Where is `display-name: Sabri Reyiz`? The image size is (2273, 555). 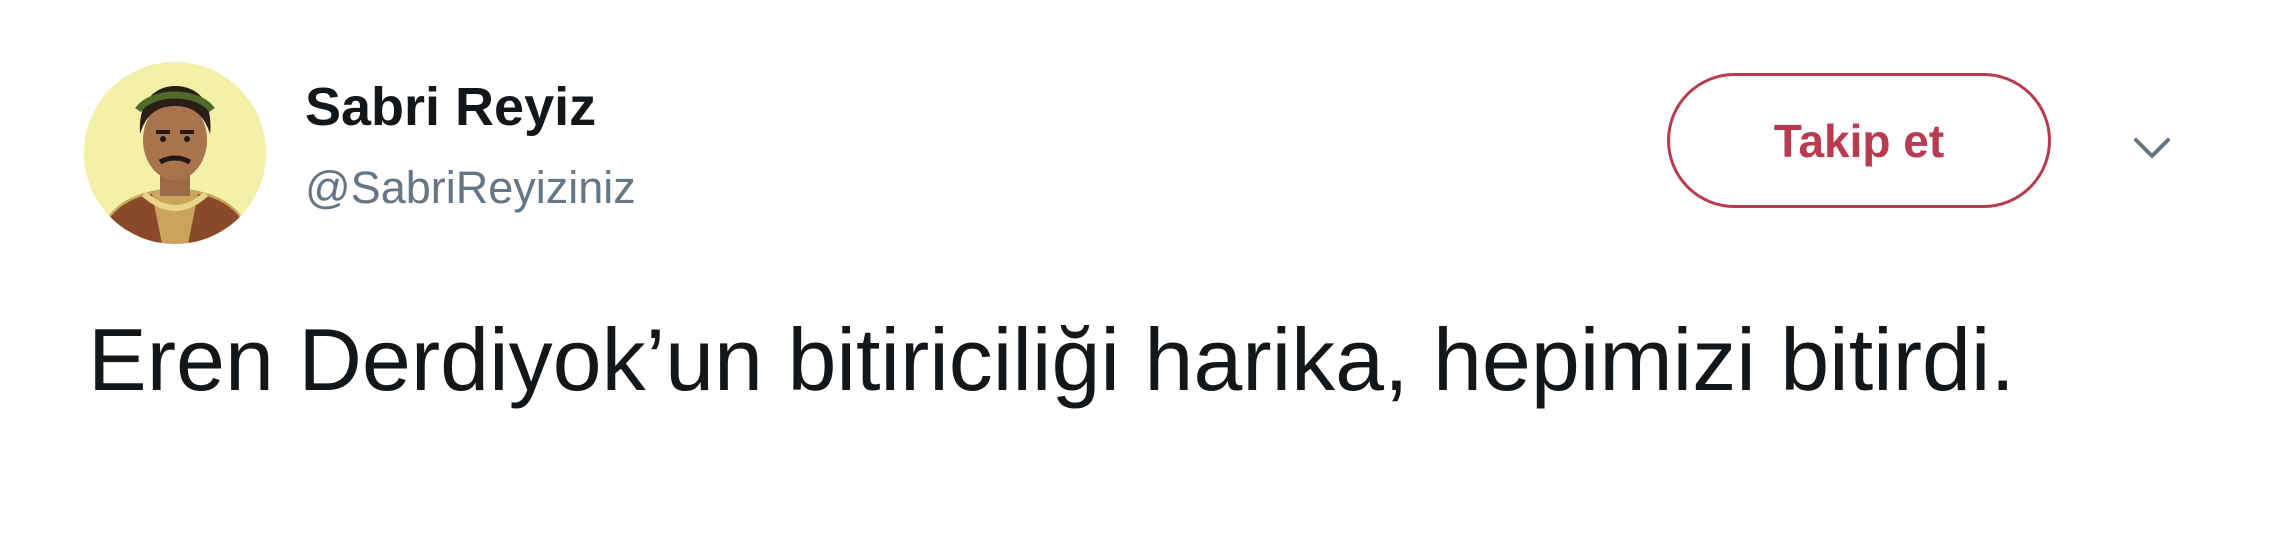
display-name: Sabri Reyiz is located at coordinates (450, 107).